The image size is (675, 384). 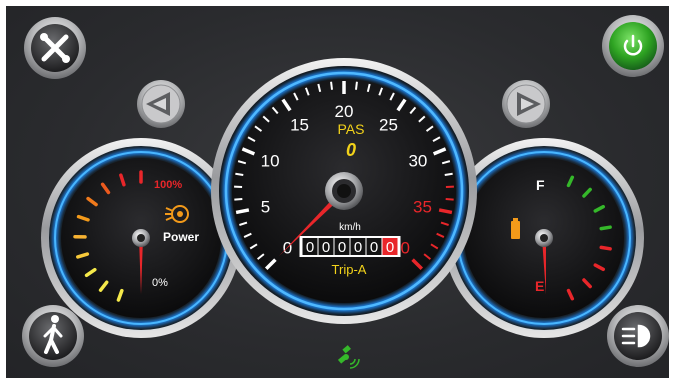 I want to click on speed-scale-label: 15, so click(x=299, y=124).